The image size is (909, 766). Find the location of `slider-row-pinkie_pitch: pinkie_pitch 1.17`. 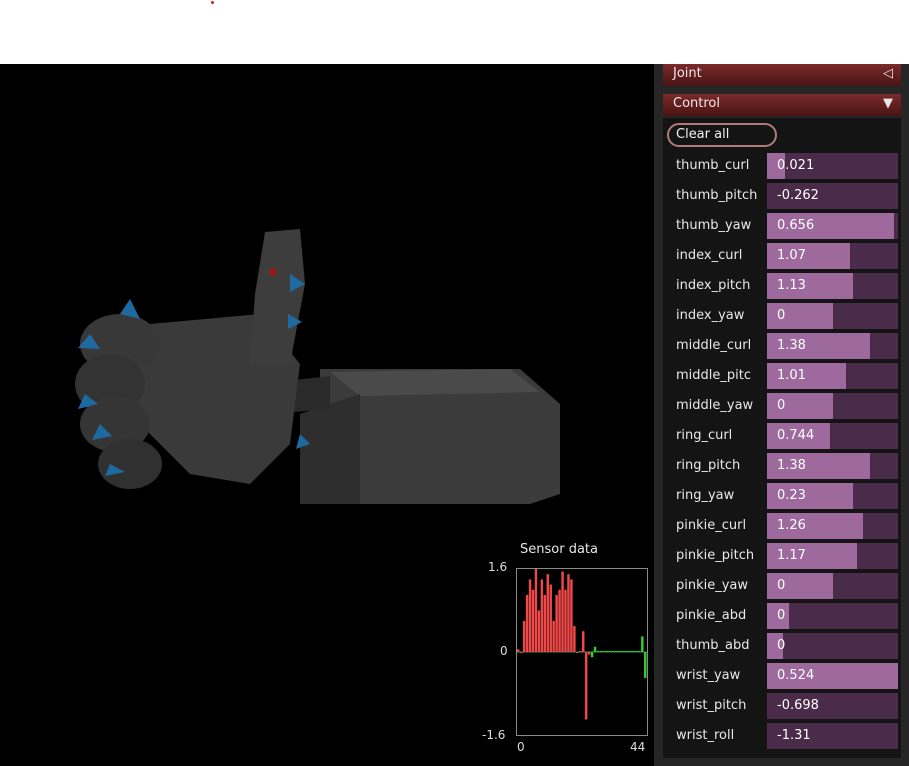

slider-row-pinkie_pitch: pinkie_pitch 1.17 is located at coordinates (782, 556).